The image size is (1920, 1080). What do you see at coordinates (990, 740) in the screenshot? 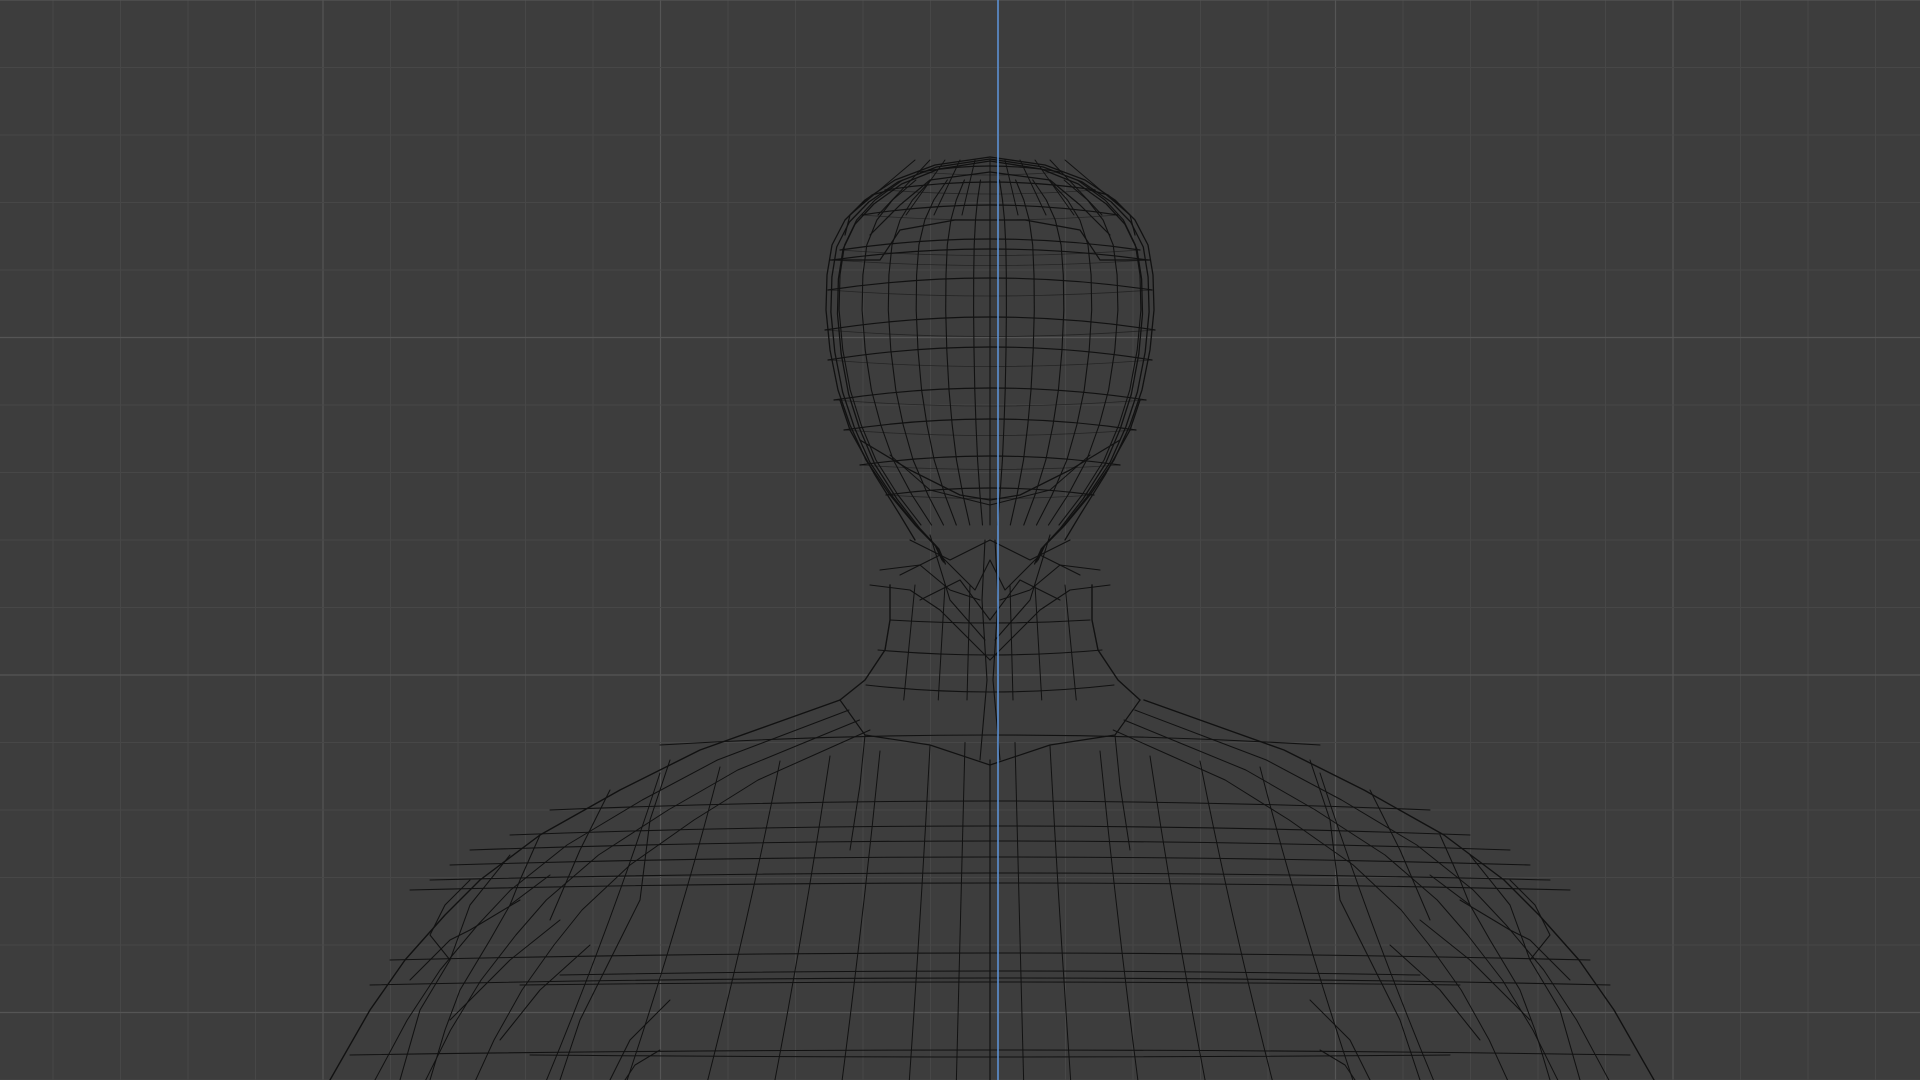
I see `torso-loop` at bounding box center [990, 740].